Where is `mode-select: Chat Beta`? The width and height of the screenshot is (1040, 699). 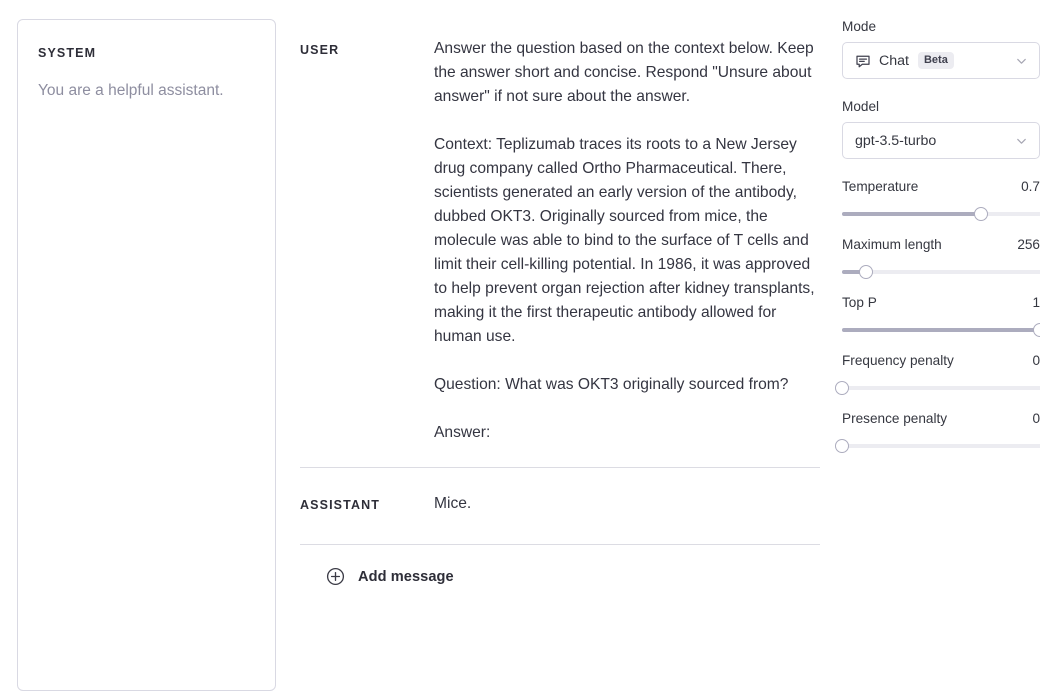 mode-select: Chat Beta is located at coordinates (941, 60).